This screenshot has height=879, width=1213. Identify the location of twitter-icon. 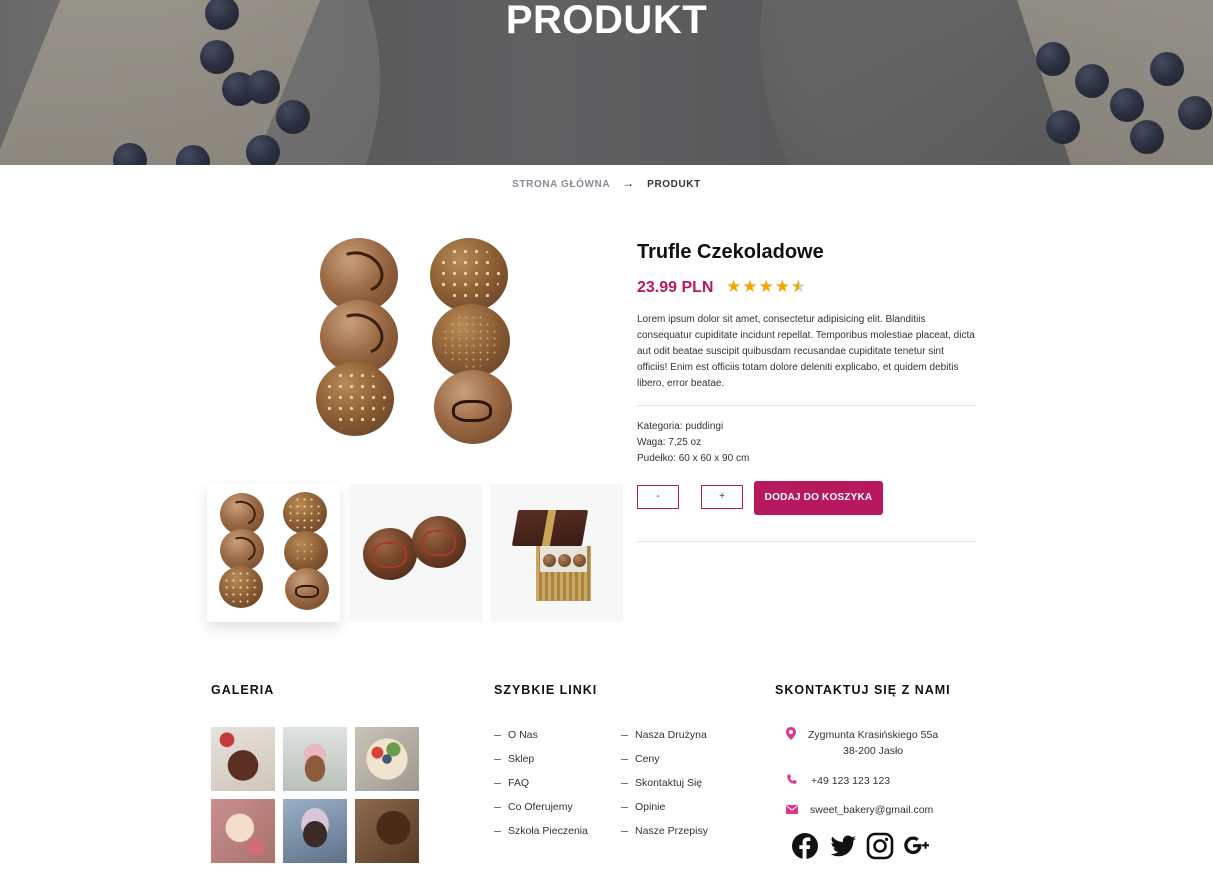
(843, 846).